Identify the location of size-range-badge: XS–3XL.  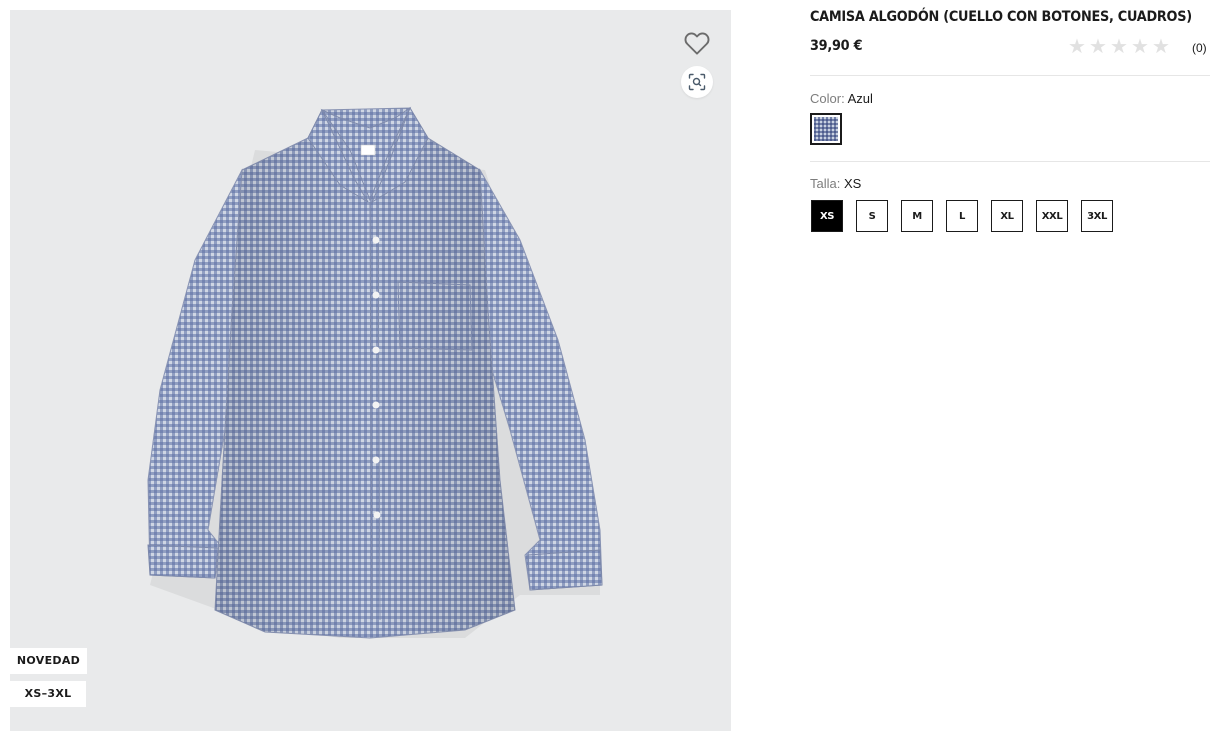
(48, 694).